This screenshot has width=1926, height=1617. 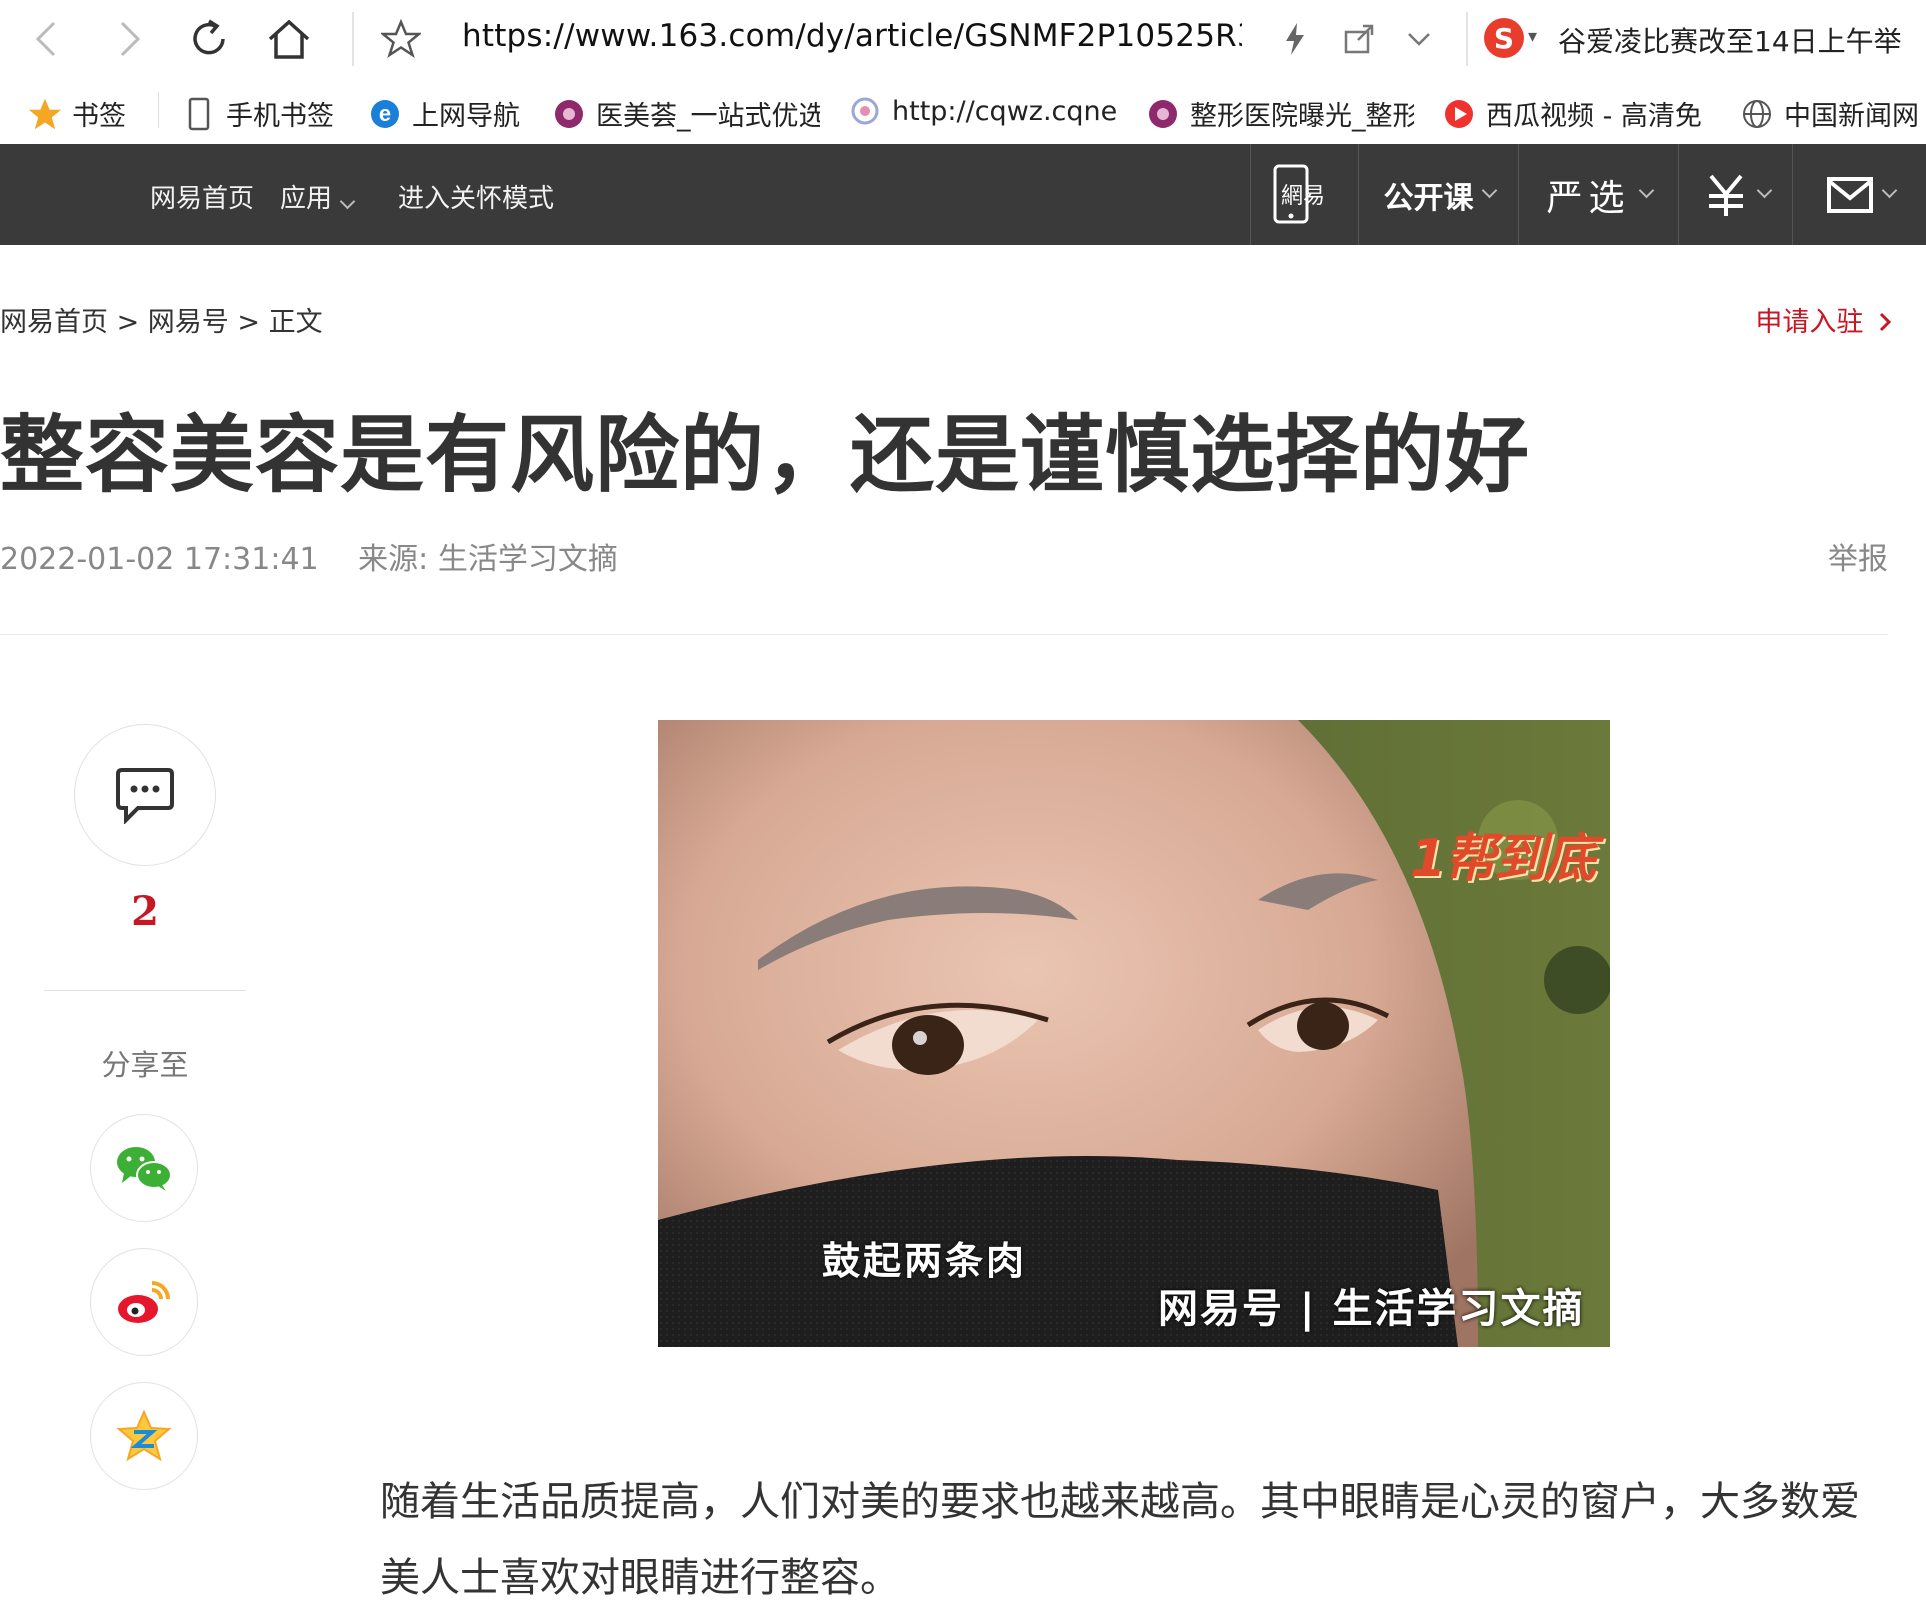 What do you see at coordinates (145, 1065) in the screenshot?
I see `share-label: 分享至` at bounding box center [145, 1065].